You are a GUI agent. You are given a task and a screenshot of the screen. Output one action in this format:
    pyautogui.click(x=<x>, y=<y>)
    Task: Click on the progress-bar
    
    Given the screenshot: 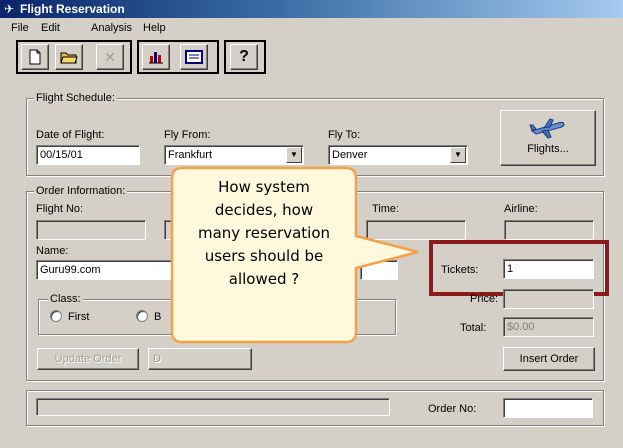 What is the action you would take?
    pyautogui.click(x=213, y=407)
    